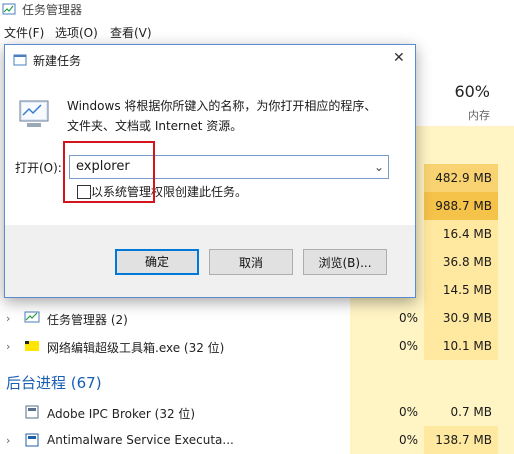 This screenshot has width=514, height=454. I want to click on memory-cell: 0.7 MB, so click(461, 412).